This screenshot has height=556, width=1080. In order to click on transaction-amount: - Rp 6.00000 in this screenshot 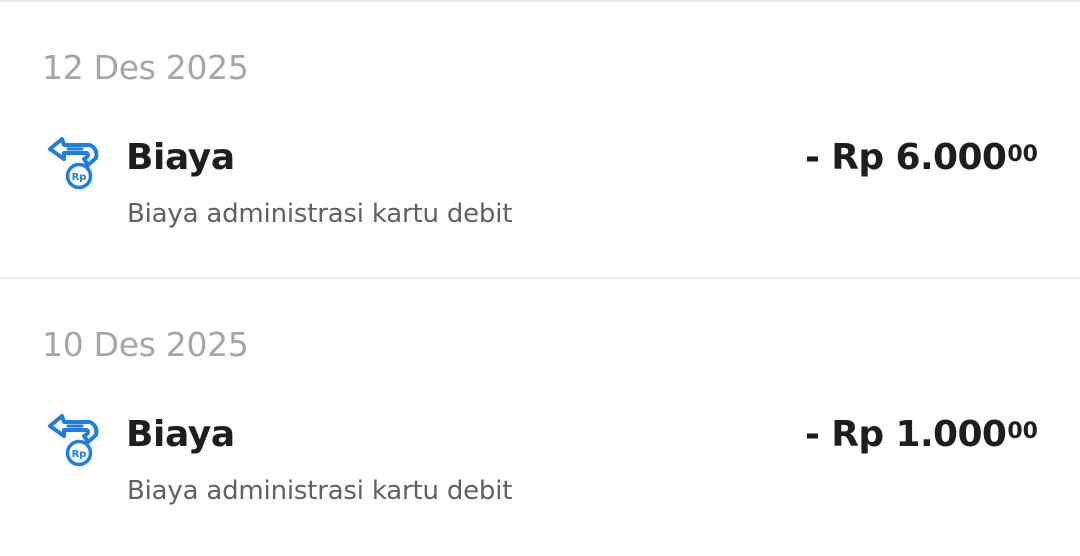, I will do `click(921, 158)`.